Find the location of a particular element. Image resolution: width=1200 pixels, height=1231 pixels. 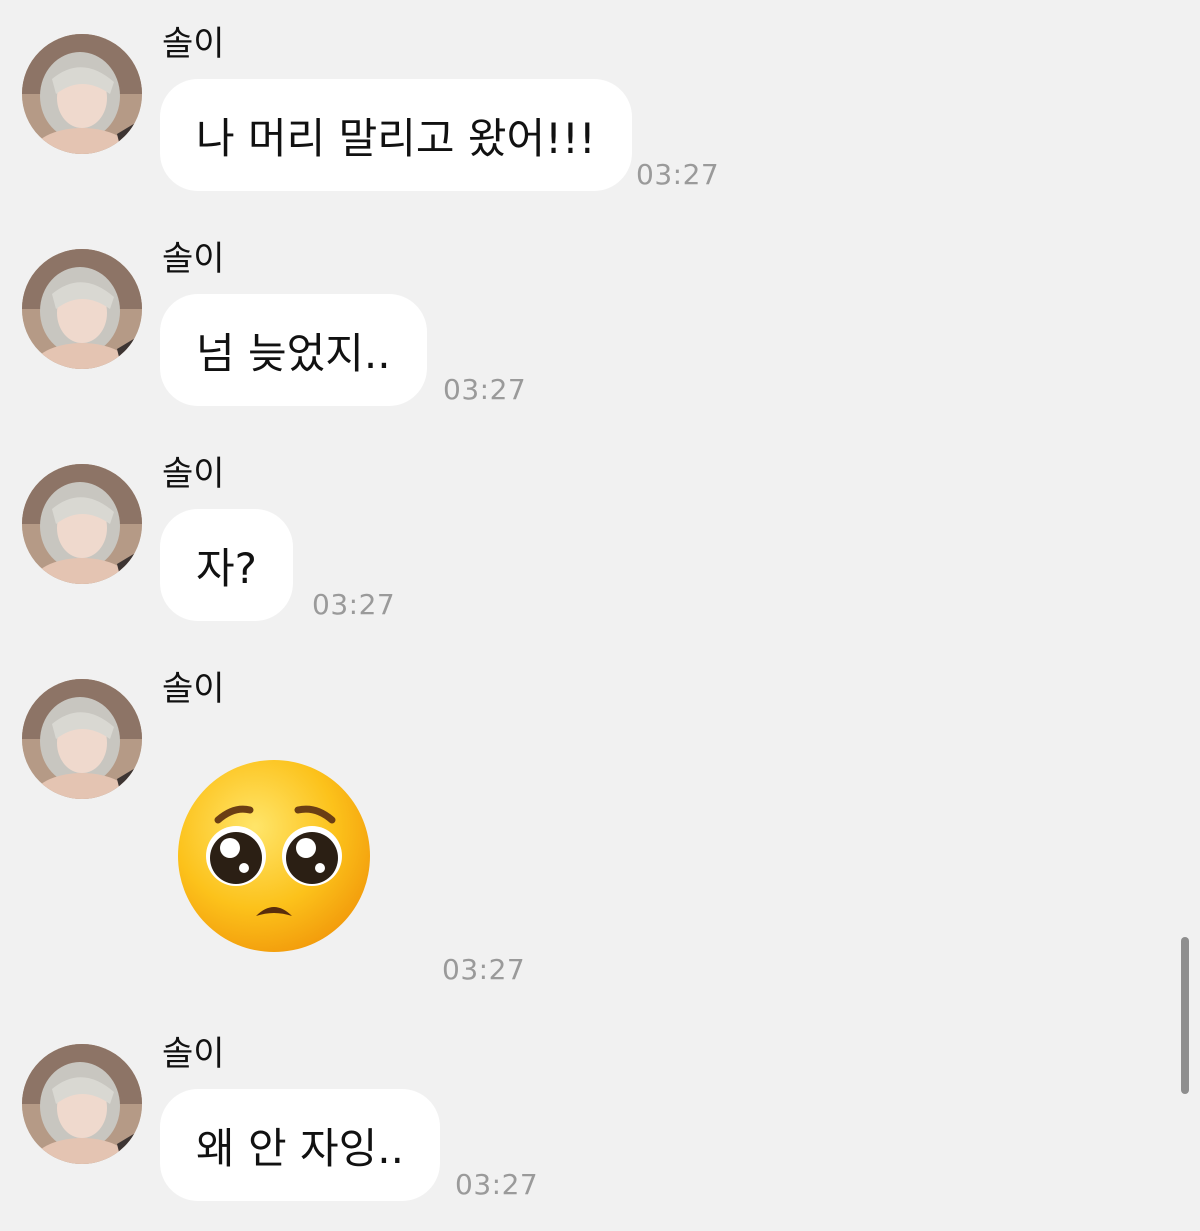

message-text: 넘 늦었지.. is located at coordinates (293, 353).